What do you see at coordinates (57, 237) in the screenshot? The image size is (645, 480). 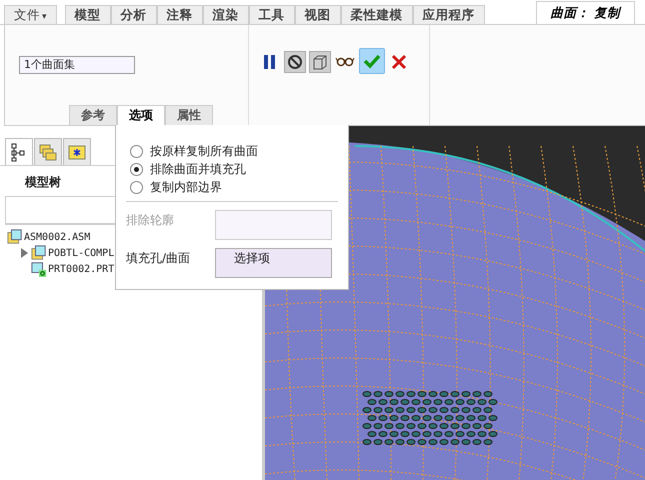 I see `tree-item: ASM0002.ASM` at bounding box center [57, 237].